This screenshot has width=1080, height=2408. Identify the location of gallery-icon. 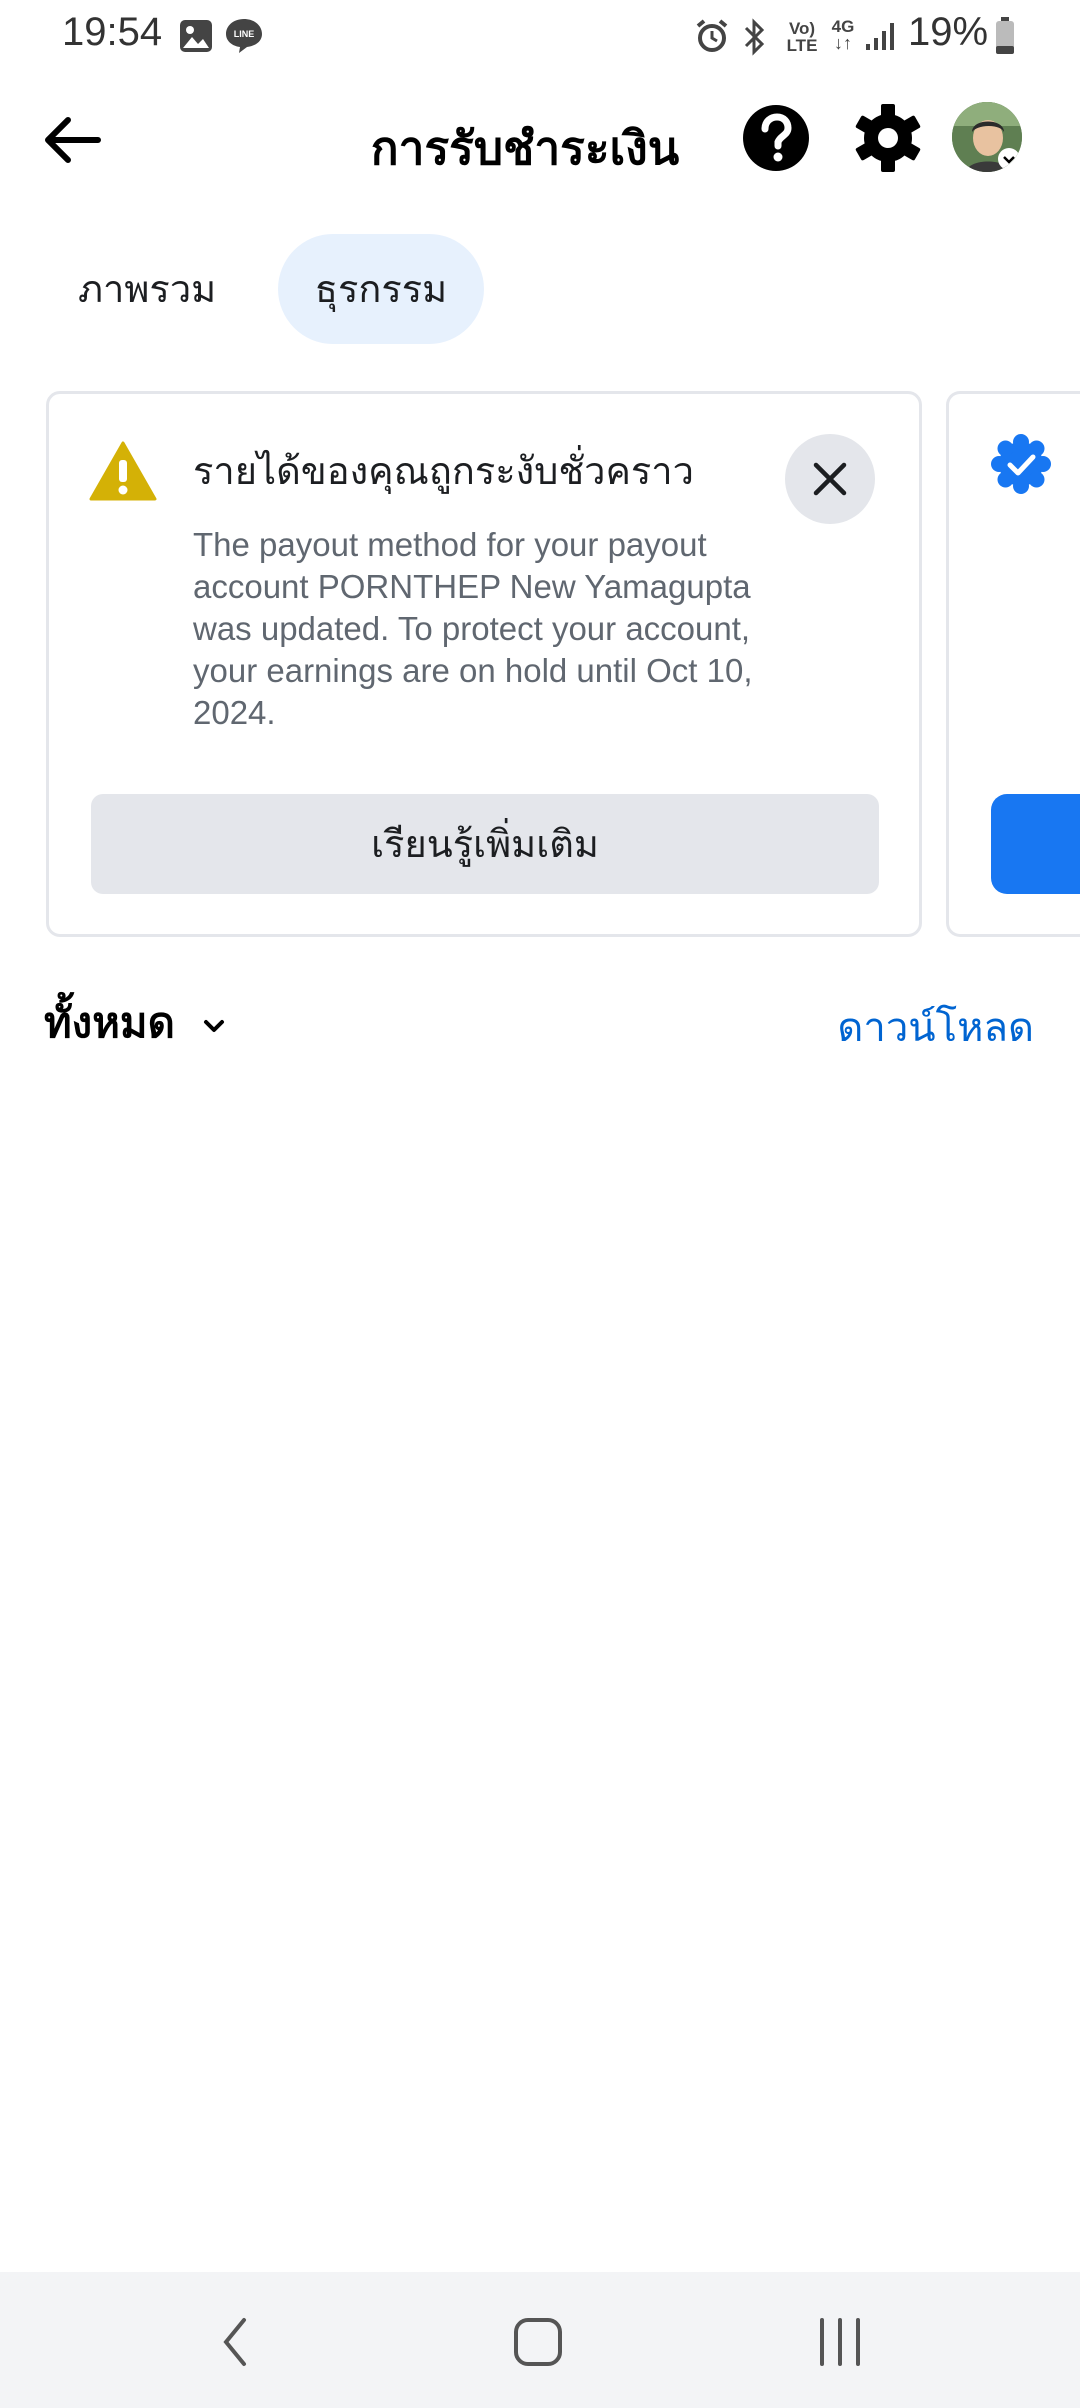
(196, 36).